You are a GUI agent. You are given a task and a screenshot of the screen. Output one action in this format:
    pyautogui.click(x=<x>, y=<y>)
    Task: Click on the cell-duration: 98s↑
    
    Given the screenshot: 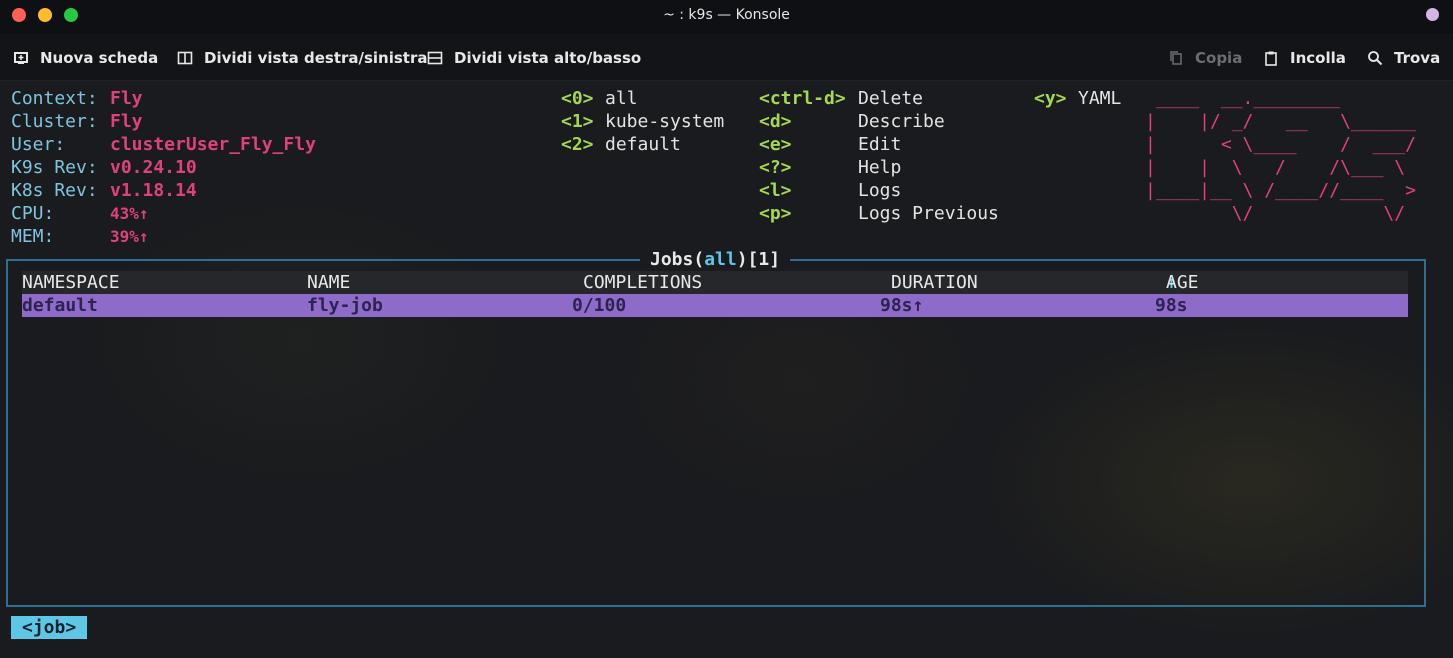 What is the action you would take?
    pyautogui.click(x=902, y=305)
    